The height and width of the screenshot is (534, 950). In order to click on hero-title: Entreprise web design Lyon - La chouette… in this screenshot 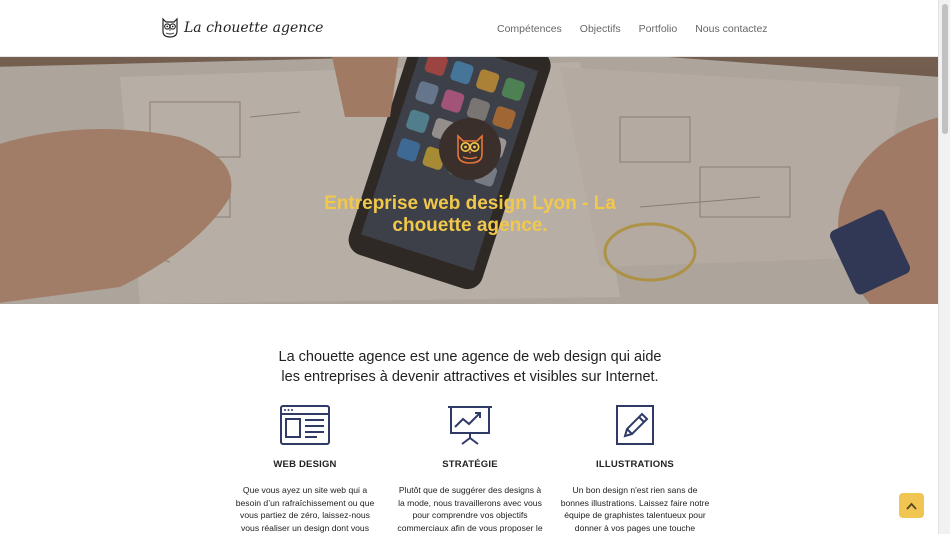, I will do `click(470, 214)`.